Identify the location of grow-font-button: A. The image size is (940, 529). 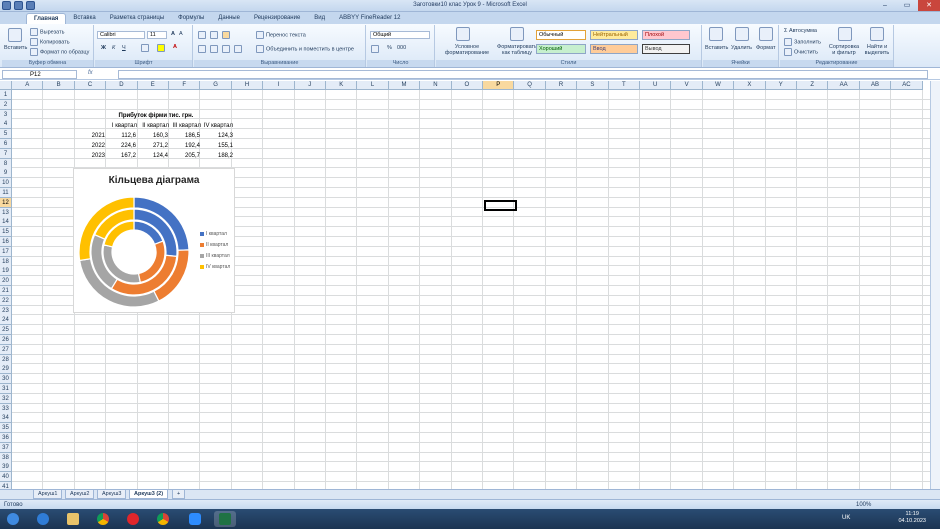
(173, 34).